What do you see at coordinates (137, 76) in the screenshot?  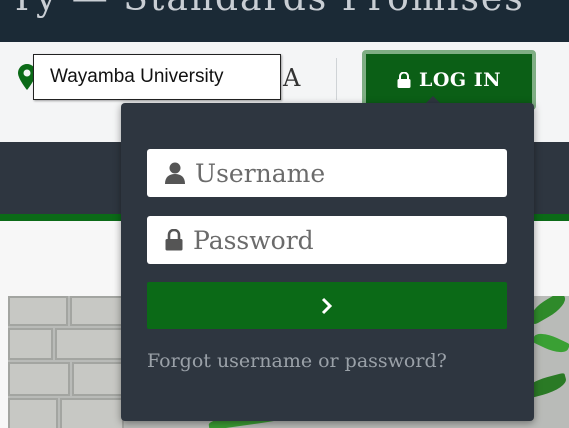 I see `tooltip-text: Wayamba University` at bounding box center [137, 76].